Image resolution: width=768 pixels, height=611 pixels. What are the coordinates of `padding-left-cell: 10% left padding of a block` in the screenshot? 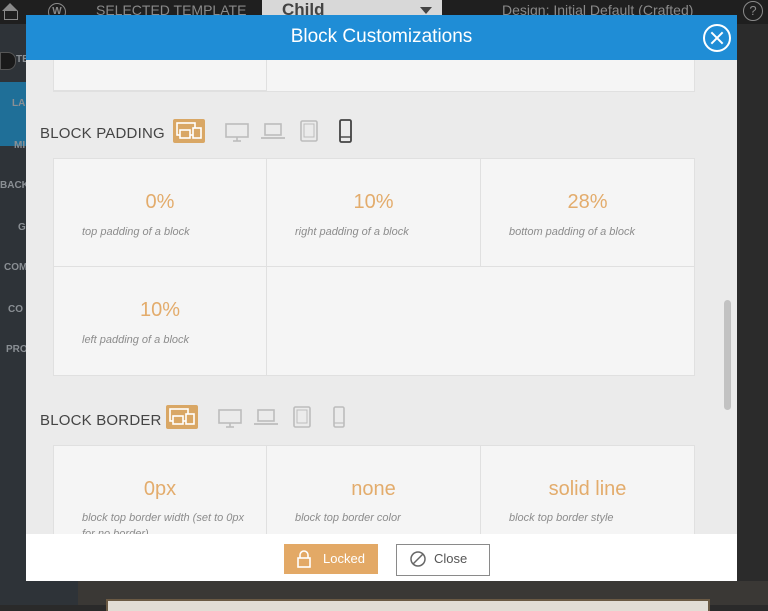 It's located at (160, 321).